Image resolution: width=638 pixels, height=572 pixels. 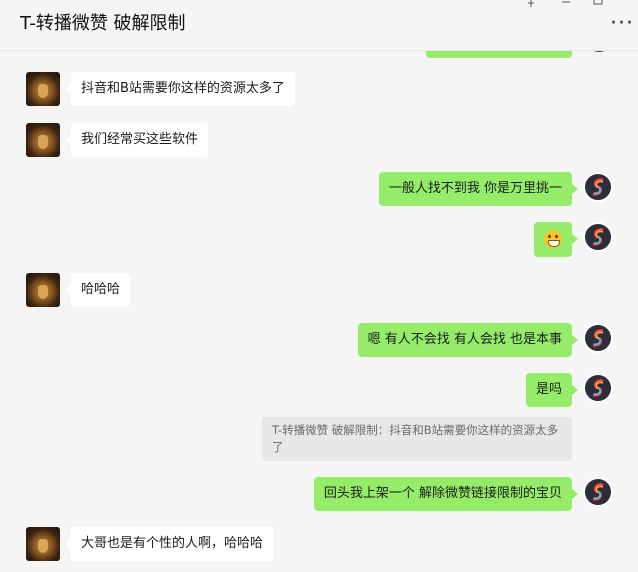 What do you see at coordinates (552, 390) in the screenshot?
I see `message-bubble: 是吗` at bounding box center [552, 390].